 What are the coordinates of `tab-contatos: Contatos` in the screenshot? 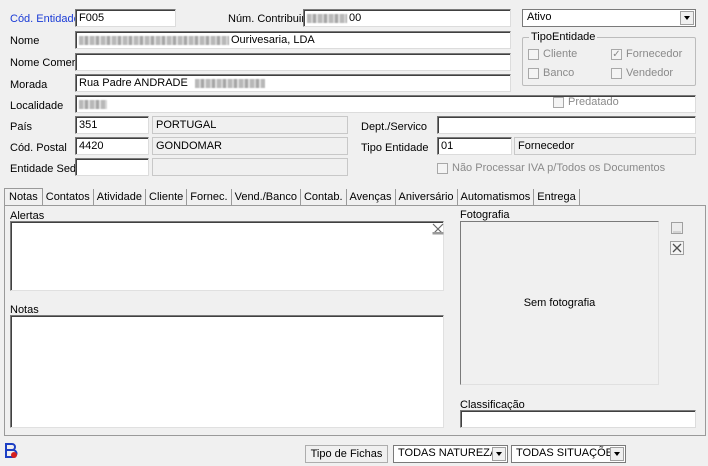 It's located at (68, 197).